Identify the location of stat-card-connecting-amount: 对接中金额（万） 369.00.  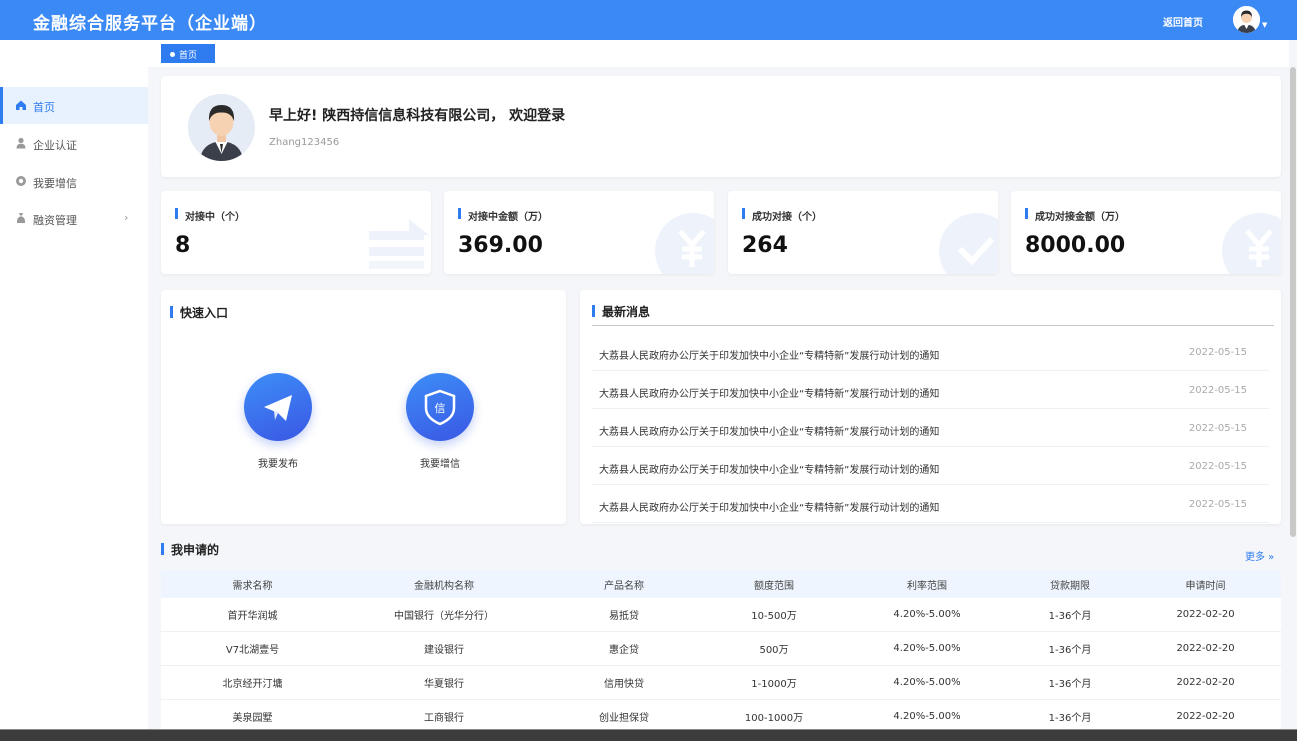
(579, 232).